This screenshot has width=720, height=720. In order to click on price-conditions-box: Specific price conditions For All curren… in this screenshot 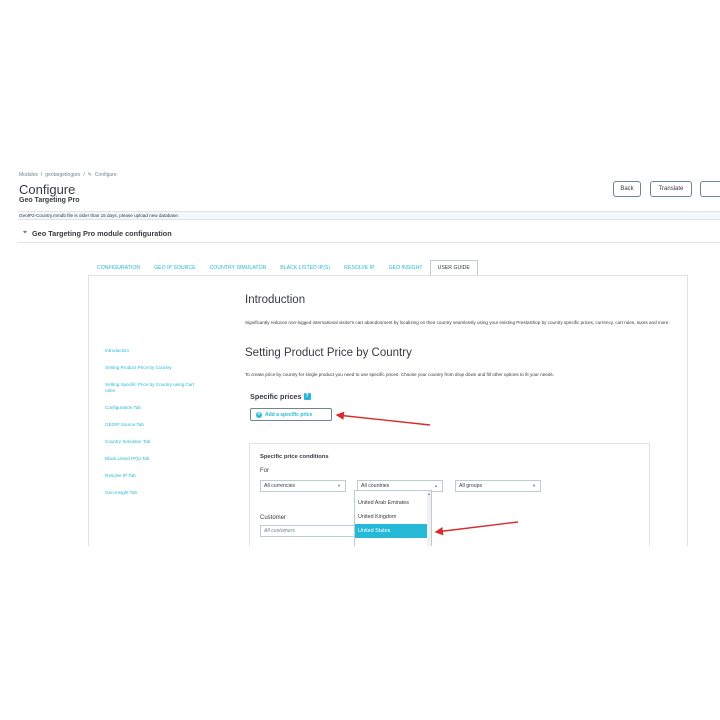, I will do `click(449, 494)`.